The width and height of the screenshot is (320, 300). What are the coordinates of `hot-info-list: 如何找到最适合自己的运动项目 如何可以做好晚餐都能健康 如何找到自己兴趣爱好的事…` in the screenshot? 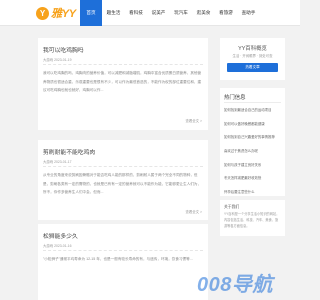 It's located at (252, 155).